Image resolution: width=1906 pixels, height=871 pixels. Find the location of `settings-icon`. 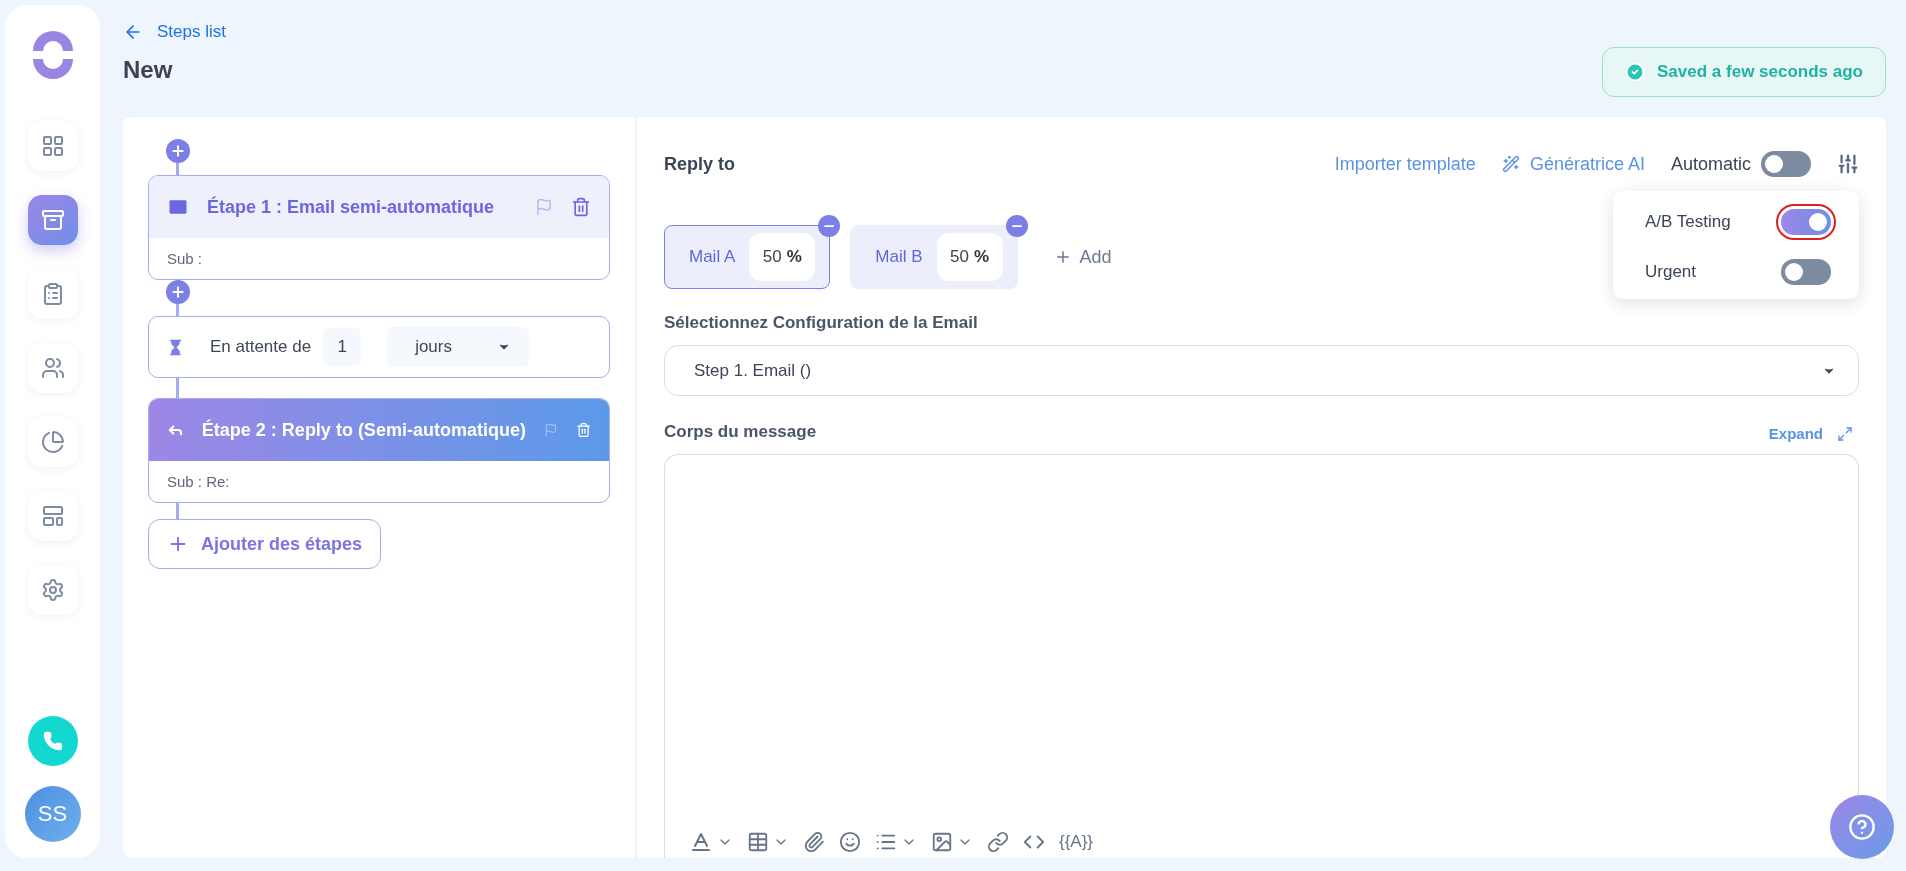

settings-icon is located at coordinates (52, 590).